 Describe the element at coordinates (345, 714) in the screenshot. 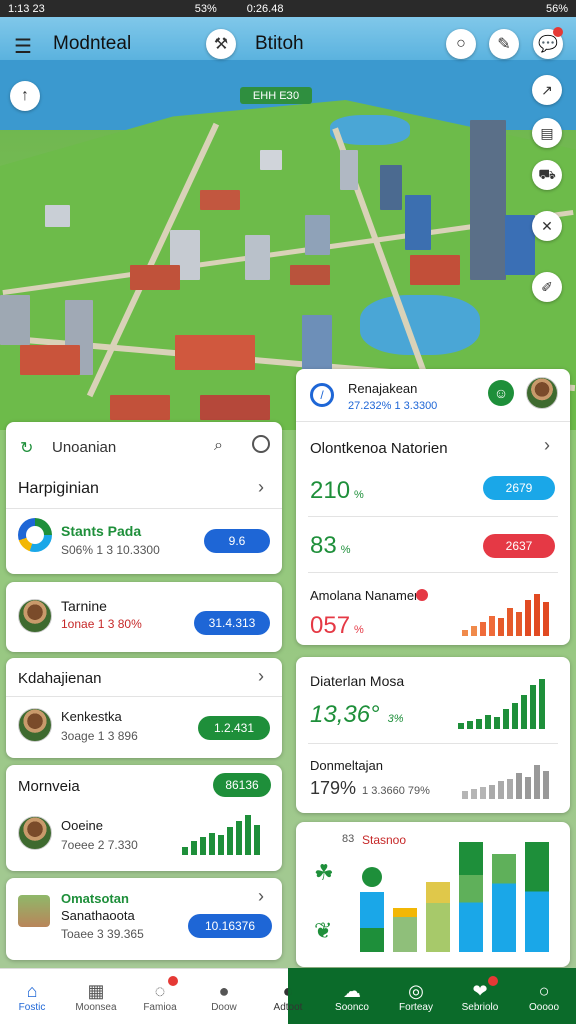

I see `value: 13,36°` at that location.